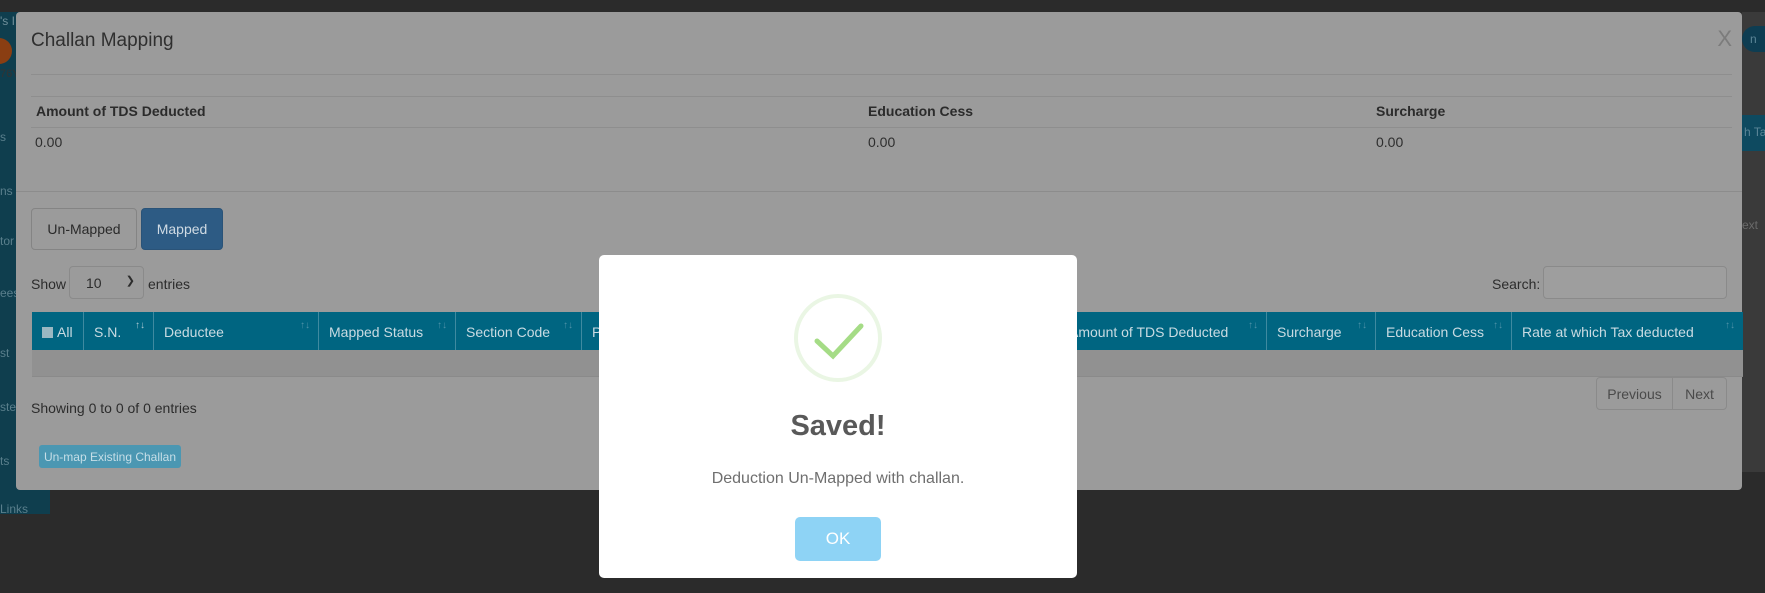 Image resolution: width=1765 pixels, height=593 pixels. I want to click on alert-message: Deduction Un-Mapped with challan., so click(838, 478).